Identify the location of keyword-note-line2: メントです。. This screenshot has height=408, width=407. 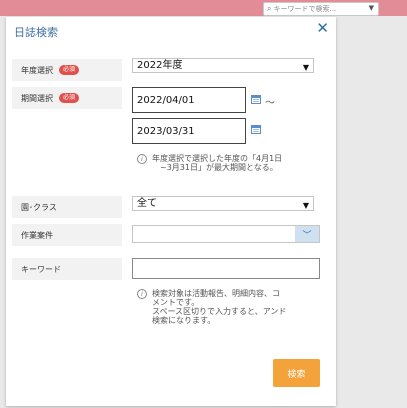
(176, 302).